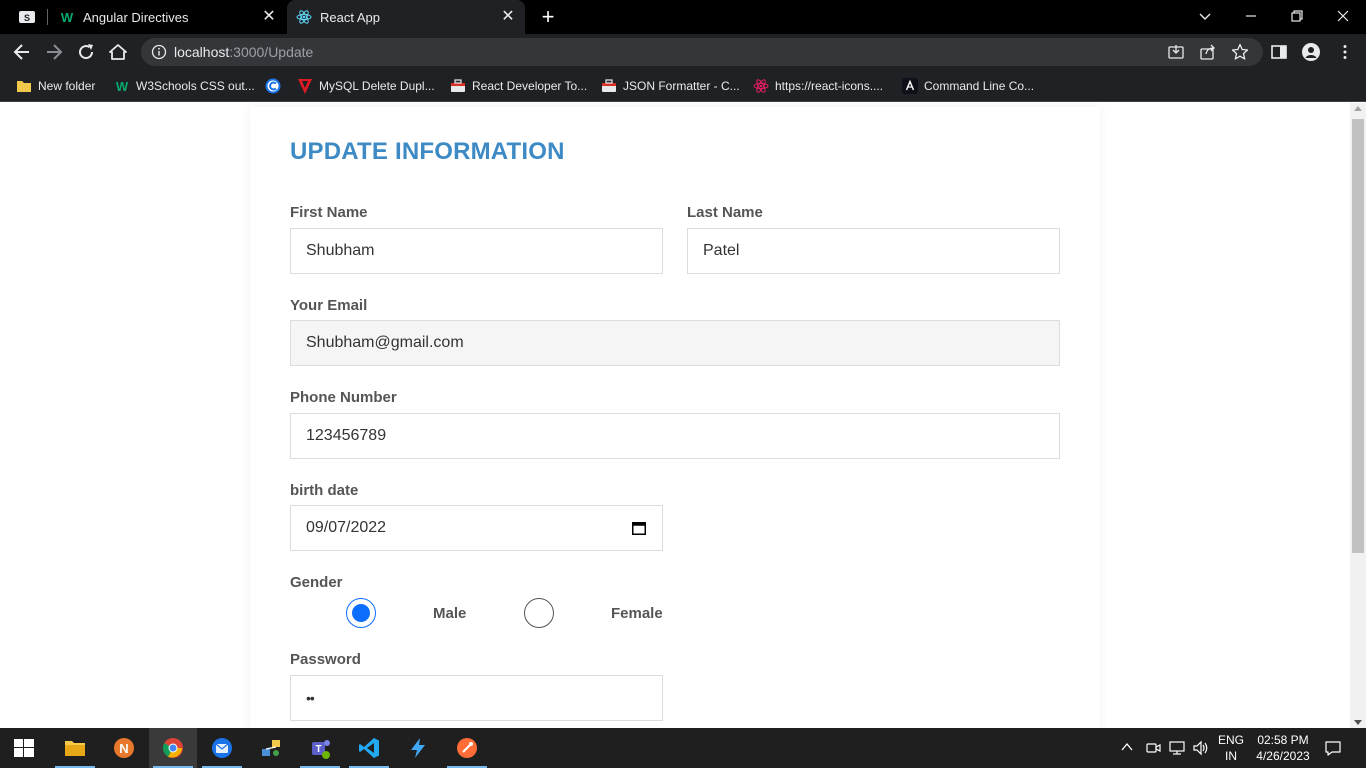  What do you see at coordinates (136, 17) in the screenshot?
I see `tab-label: Angular Directives` at bounding box center [136, 17].